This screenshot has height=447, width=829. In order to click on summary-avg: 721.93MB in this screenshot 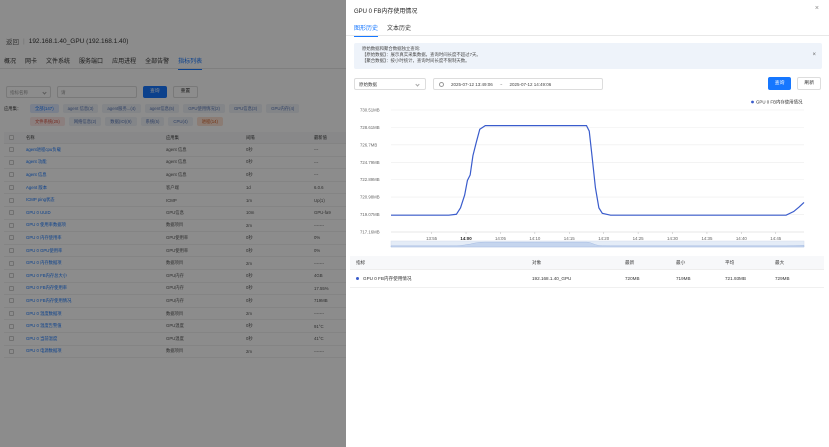, I will do `click(735, 278)`.